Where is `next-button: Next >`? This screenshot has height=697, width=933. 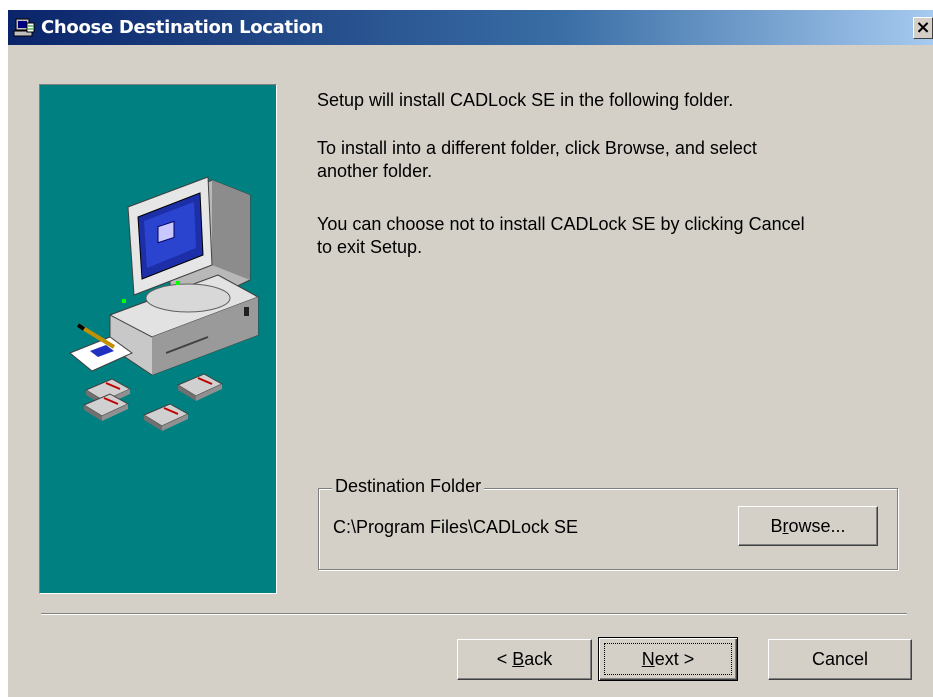 next-button: Next > is located at coordinates (668, 659).